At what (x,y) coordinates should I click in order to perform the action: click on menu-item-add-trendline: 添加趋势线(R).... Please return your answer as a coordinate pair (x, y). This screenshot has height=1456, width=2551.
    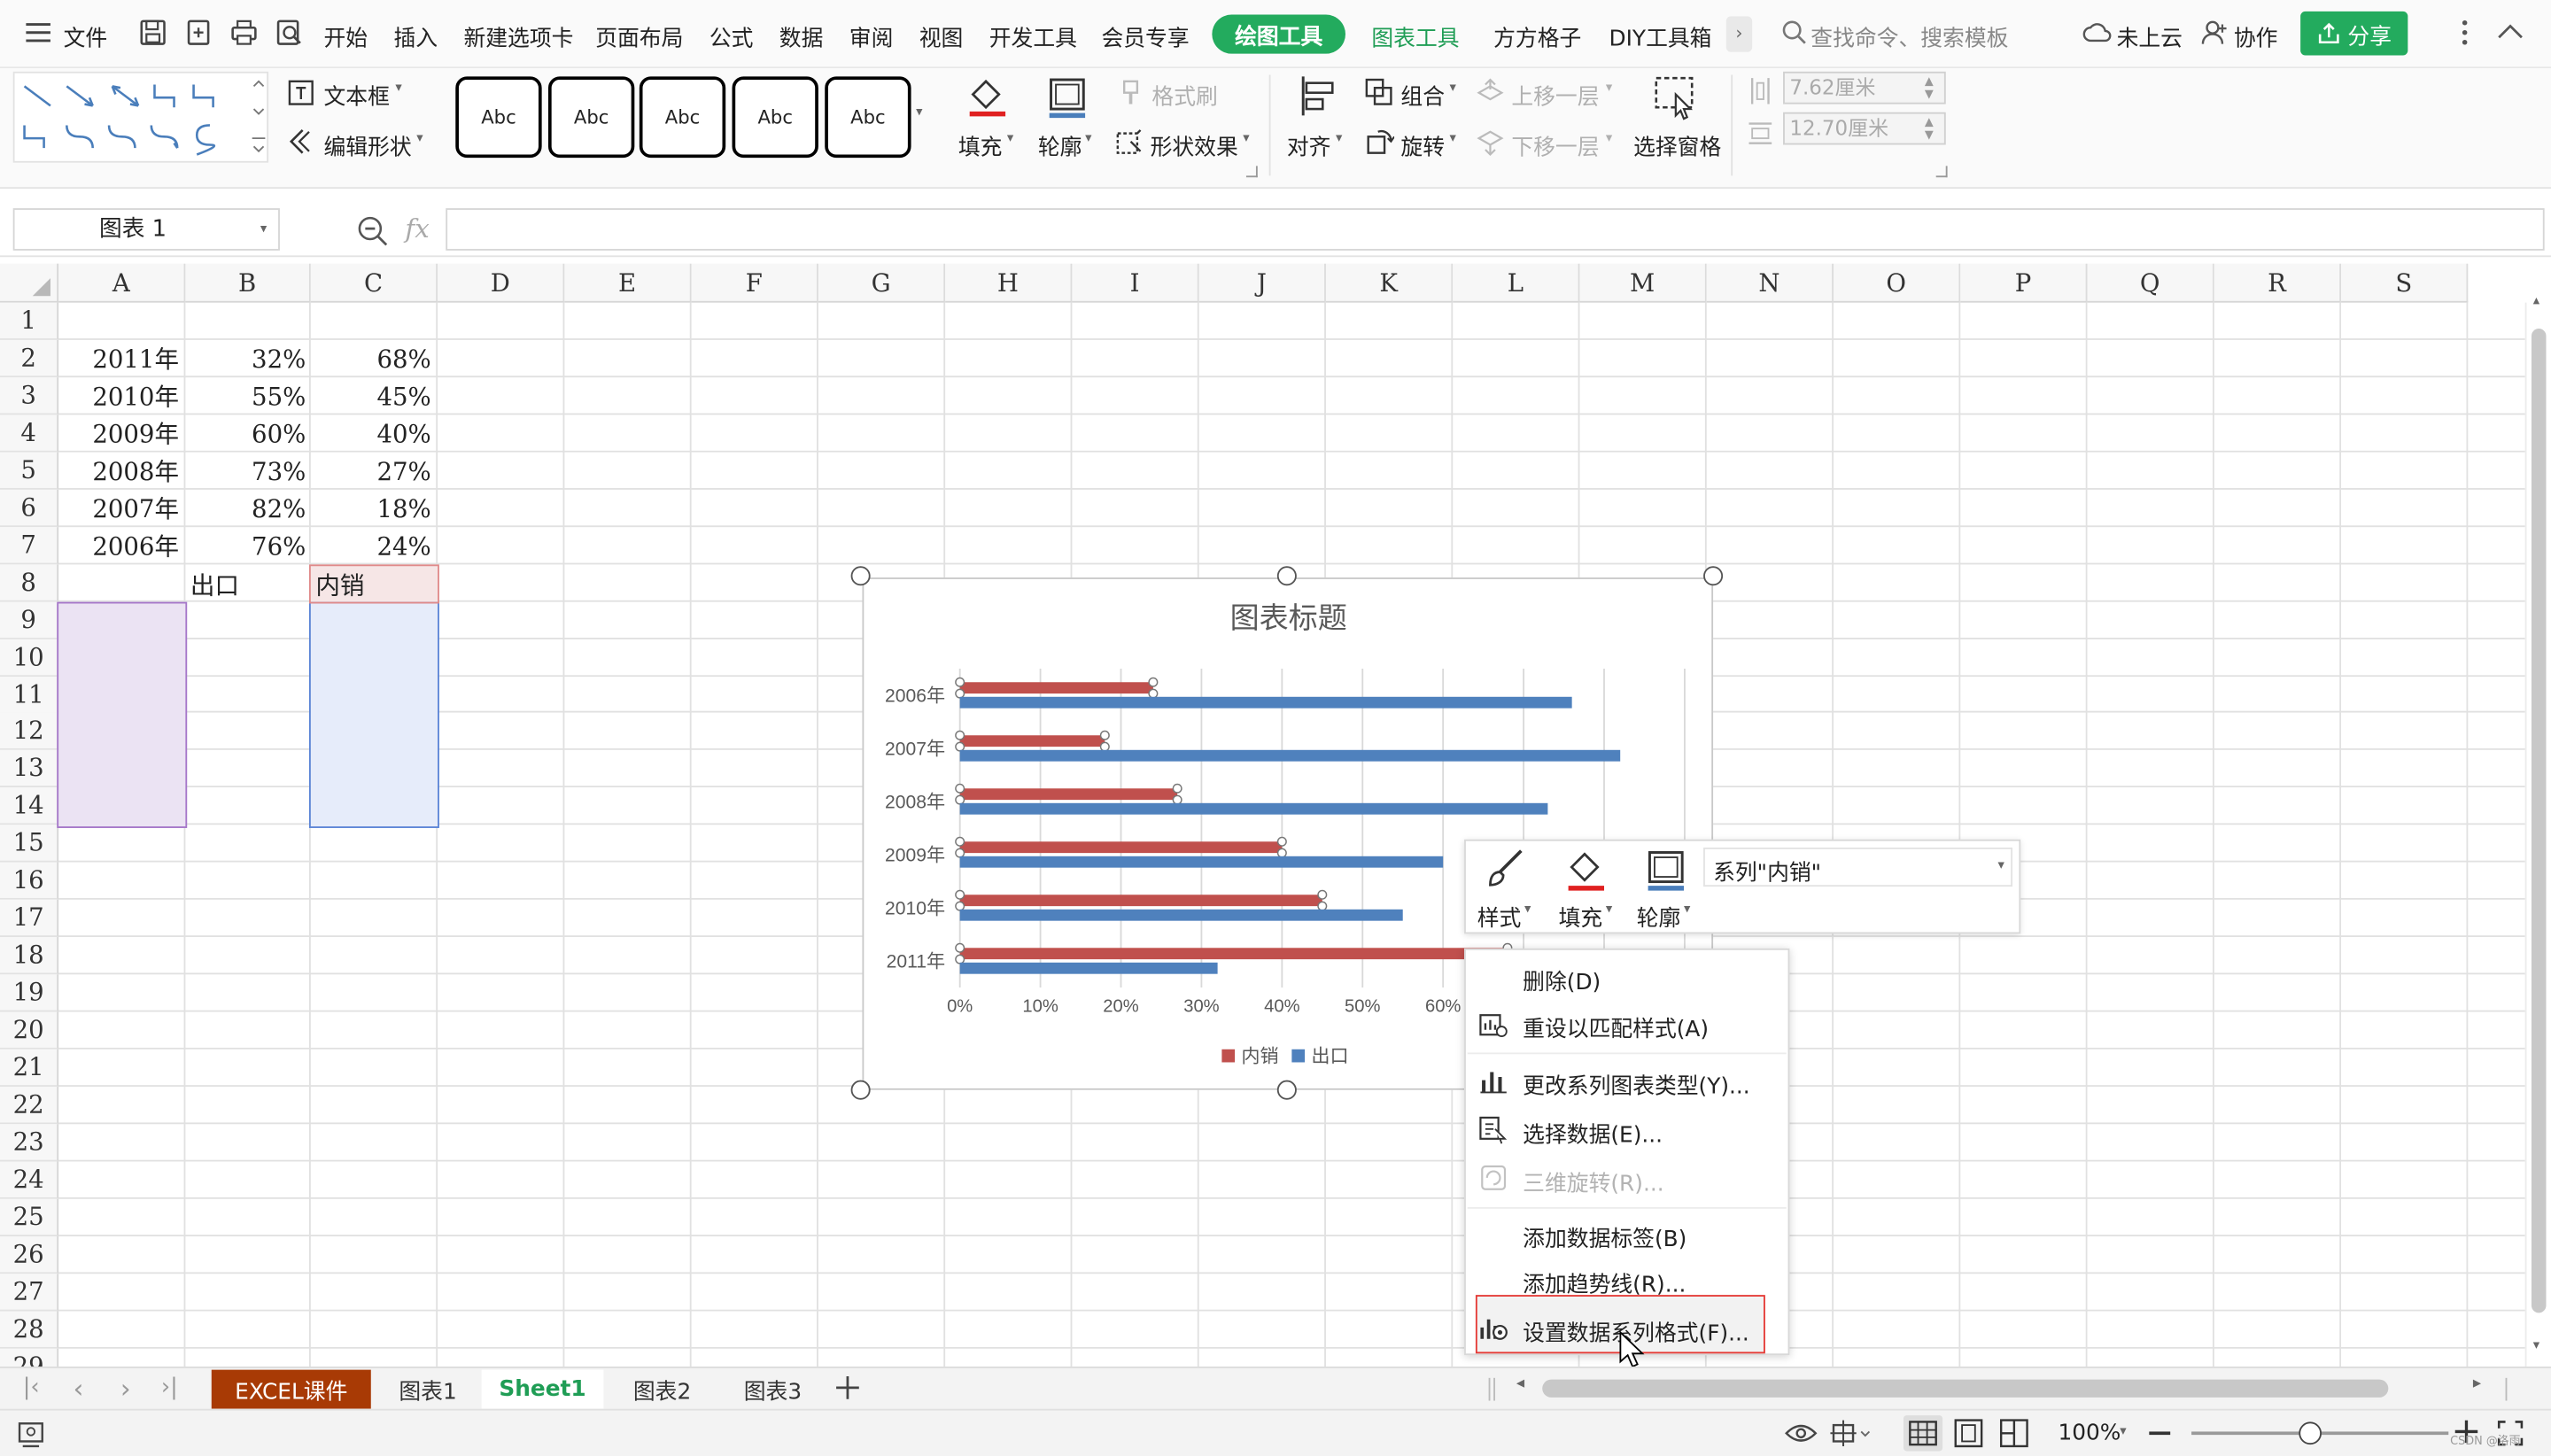
    Looking at the image, I should click on (1604, 1281).